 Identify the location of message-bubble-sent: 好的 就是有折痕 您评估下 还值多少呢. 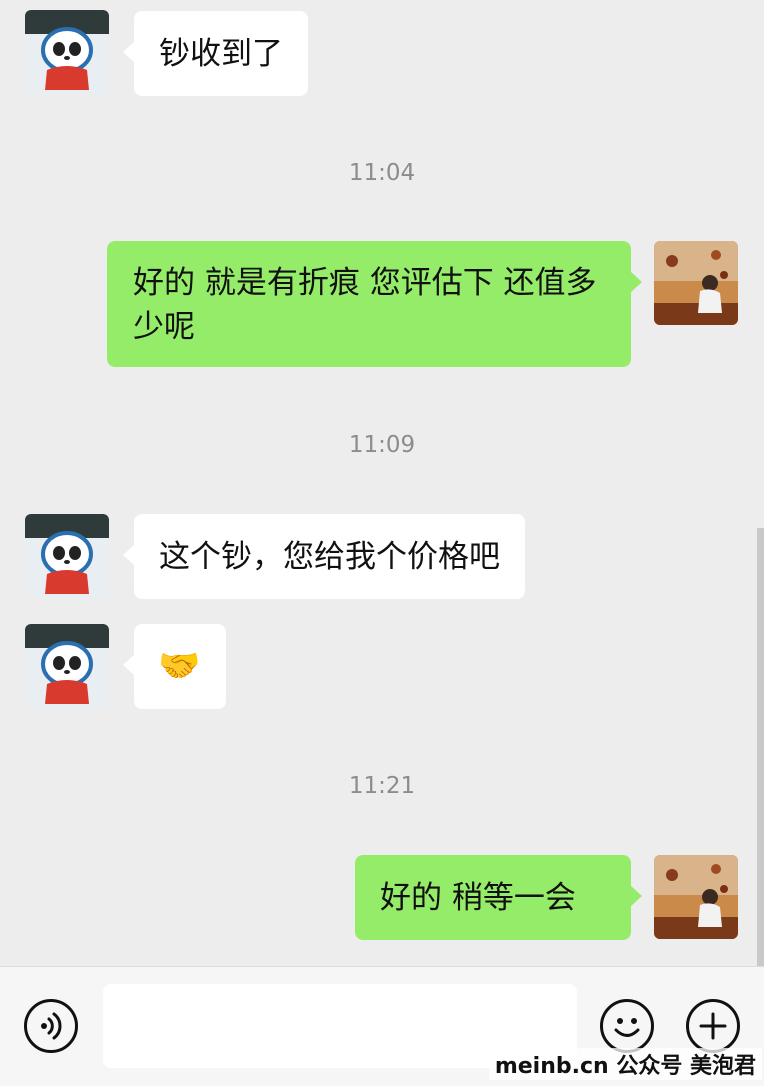
(374, 304).